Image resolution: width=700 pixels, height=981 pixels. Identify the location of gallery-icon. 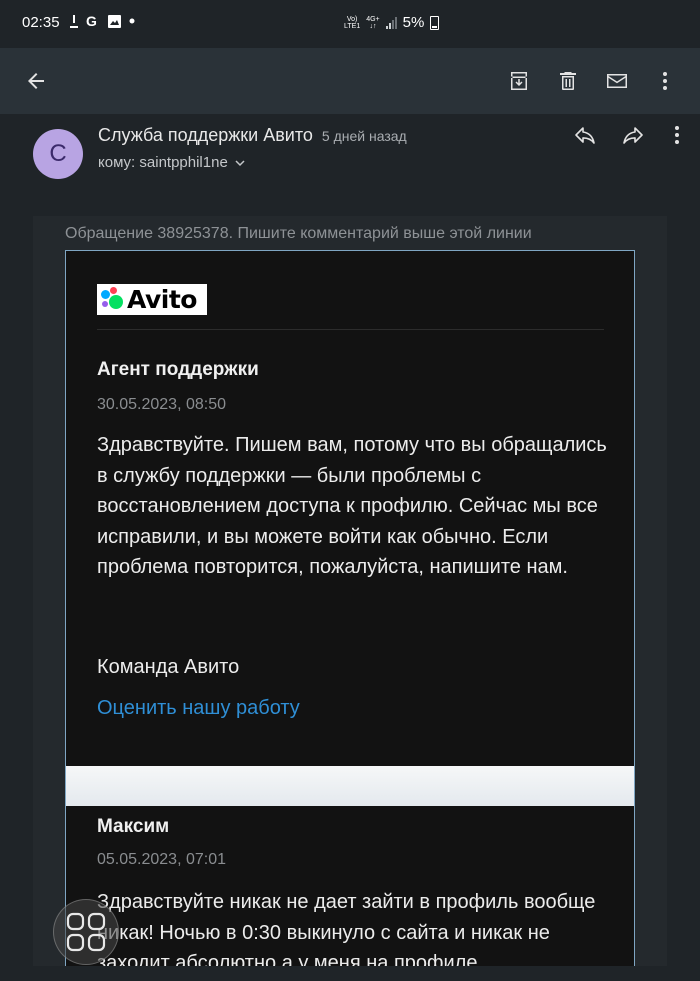
(114, 21).